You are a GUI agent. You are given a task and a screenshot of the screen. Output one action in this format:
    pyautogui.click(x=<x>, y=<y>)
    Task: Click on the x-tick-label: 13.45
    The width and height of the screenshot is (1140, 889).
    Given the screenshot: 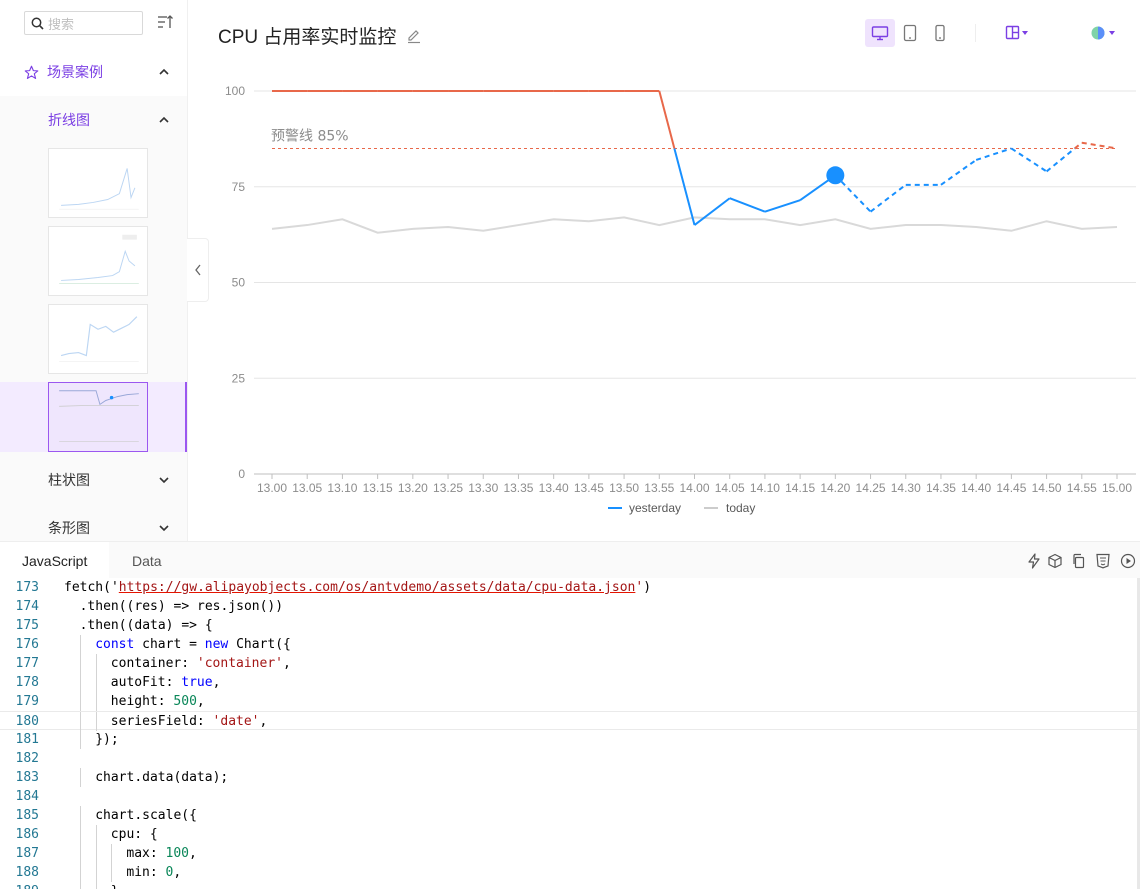 What is the action you would take?
    pyautogui.click(x=589, y=488)
    